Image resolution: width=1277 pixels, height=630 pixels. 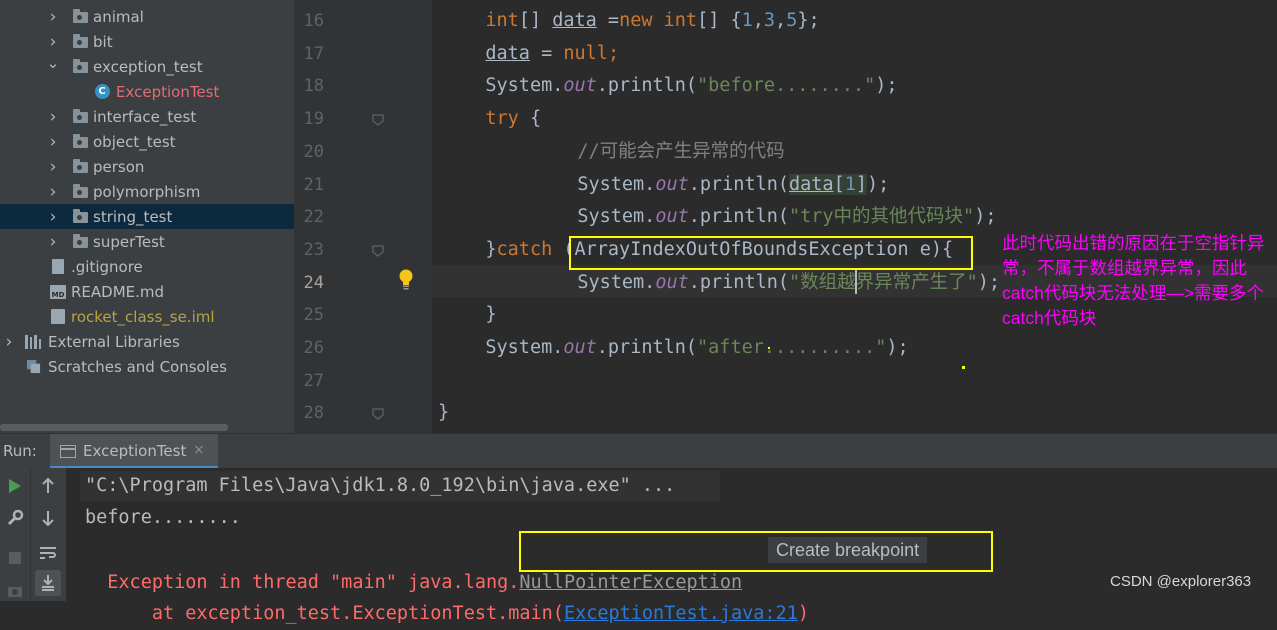 I want to click on code-line: System.out.println("before........");, so click(x=691, y=86).